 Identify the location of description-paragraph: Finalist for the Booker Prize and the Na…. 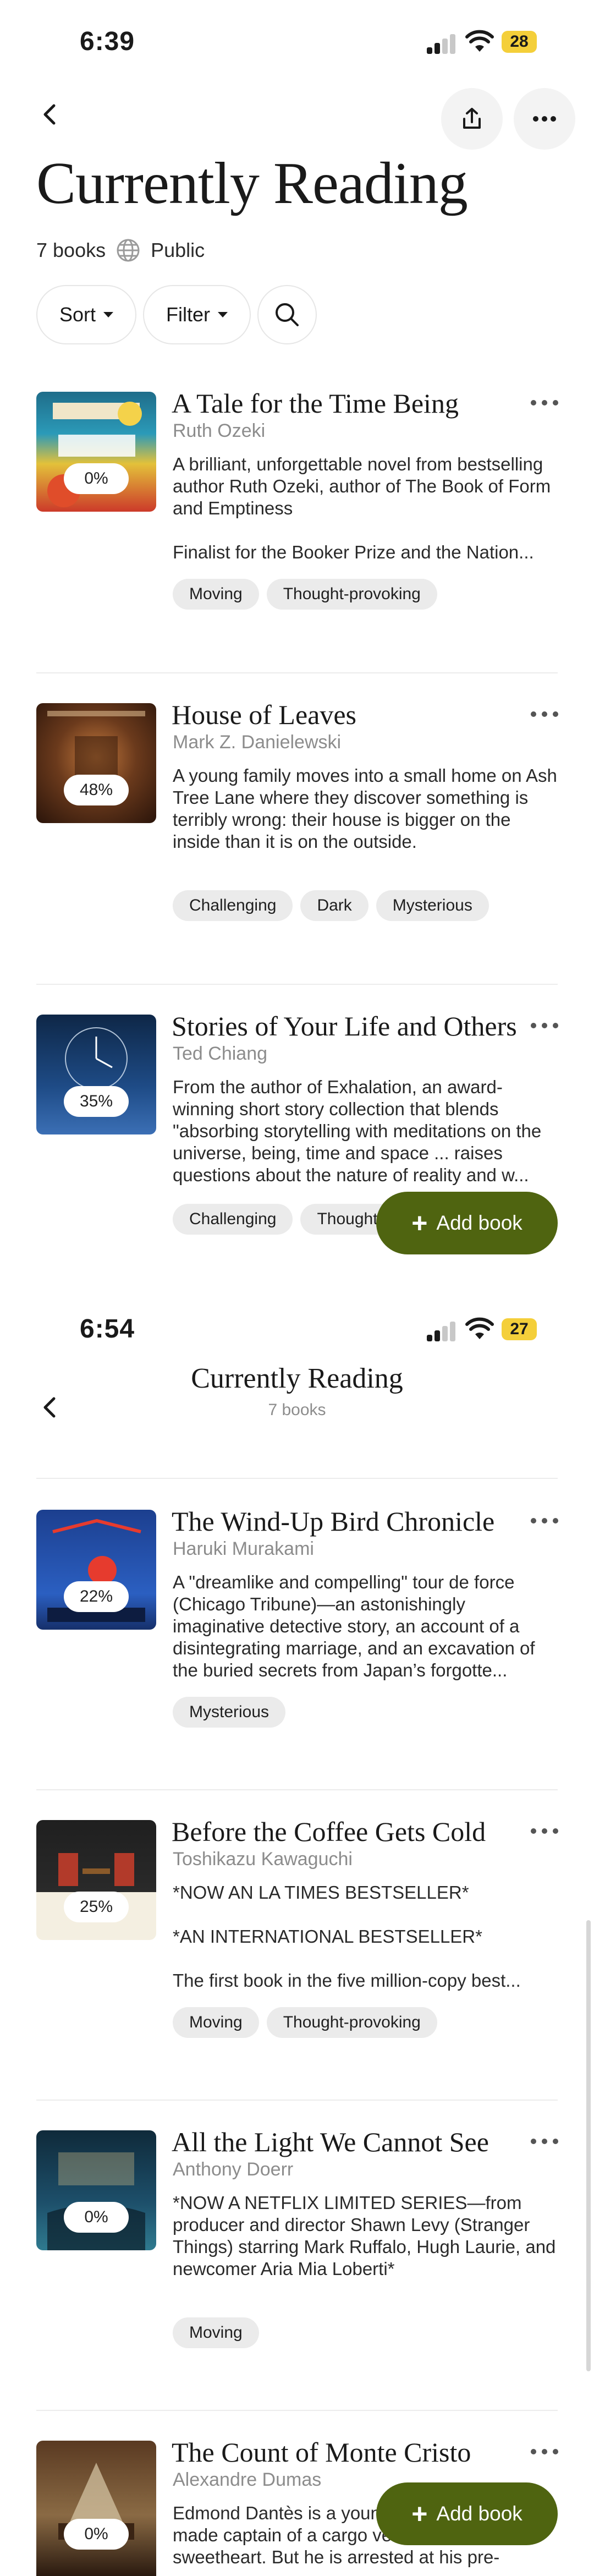
(354, 552).